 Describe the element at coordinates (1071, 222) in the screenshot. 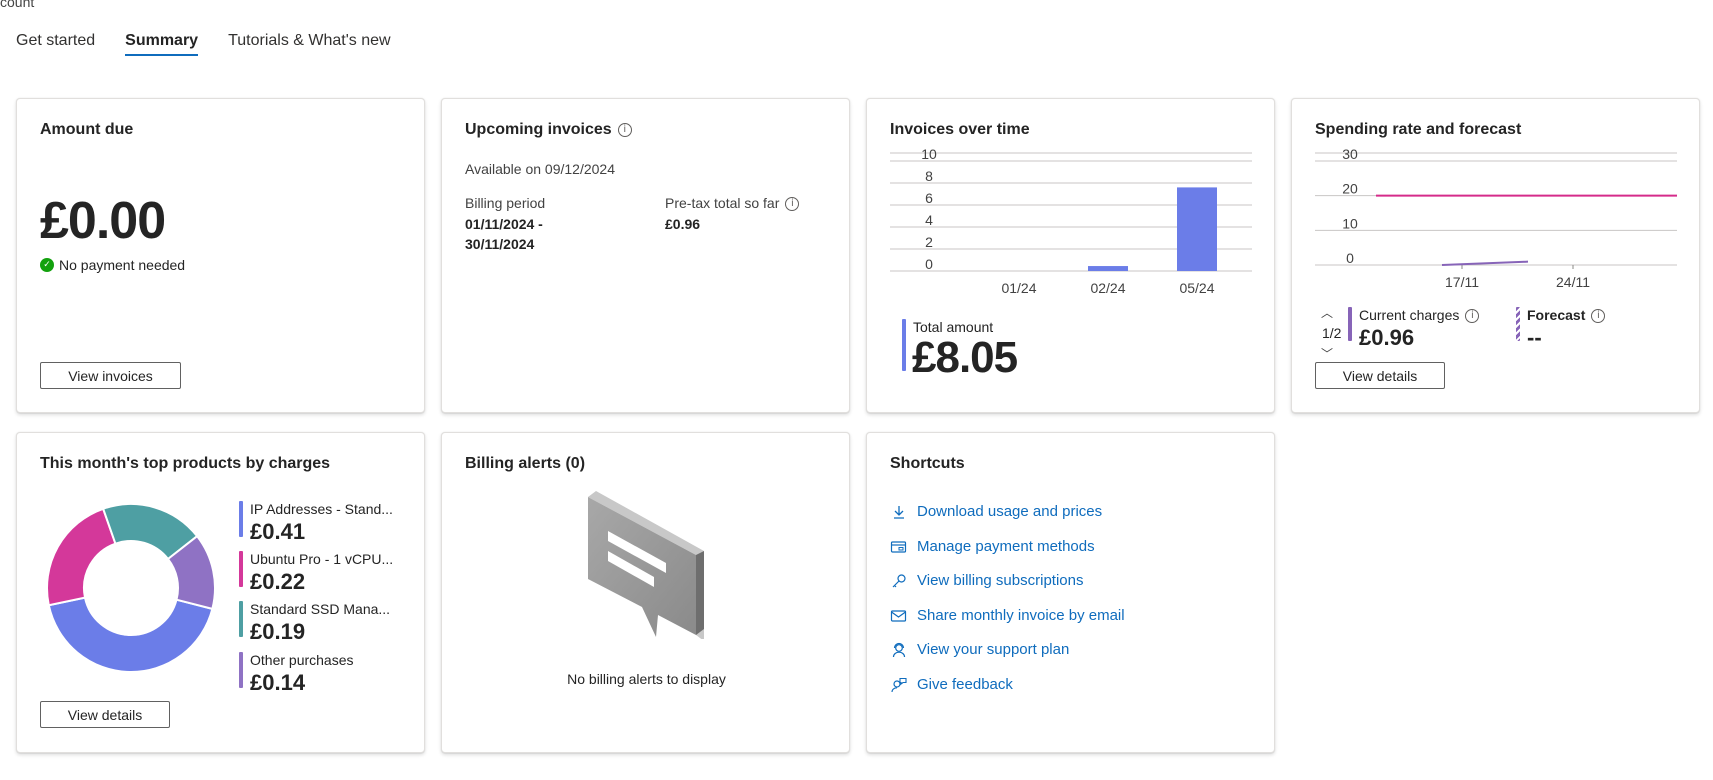

I see `invoices-bar-chart: 0 2 4 6 8 10 01/24 02/24 05/24` at that location.